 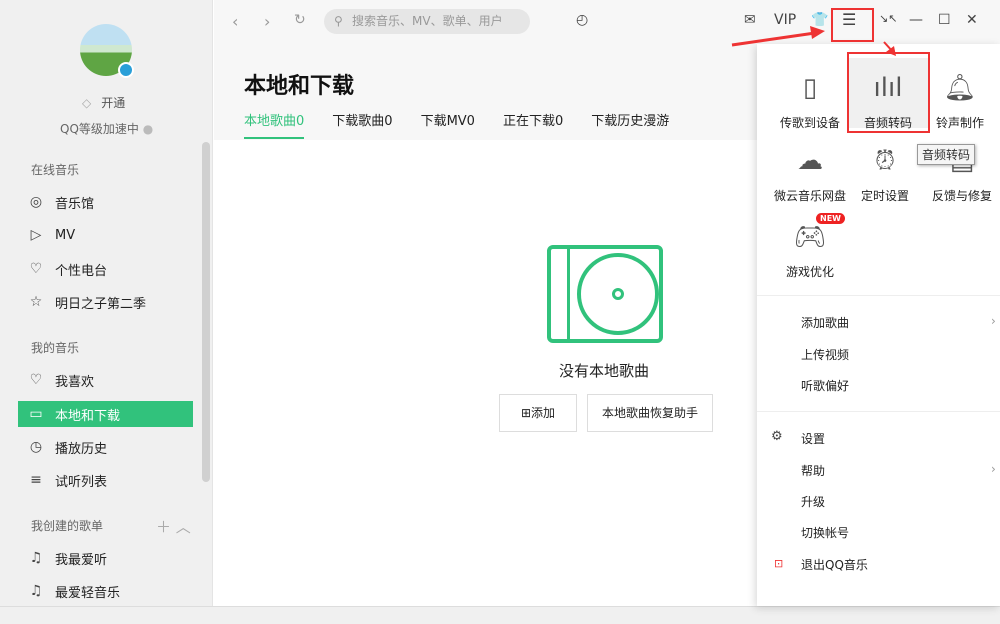 What do you see at coordinates (813, 41) in the screenshot?
I see `annotation-arrows` at bounding box center [813, 41].